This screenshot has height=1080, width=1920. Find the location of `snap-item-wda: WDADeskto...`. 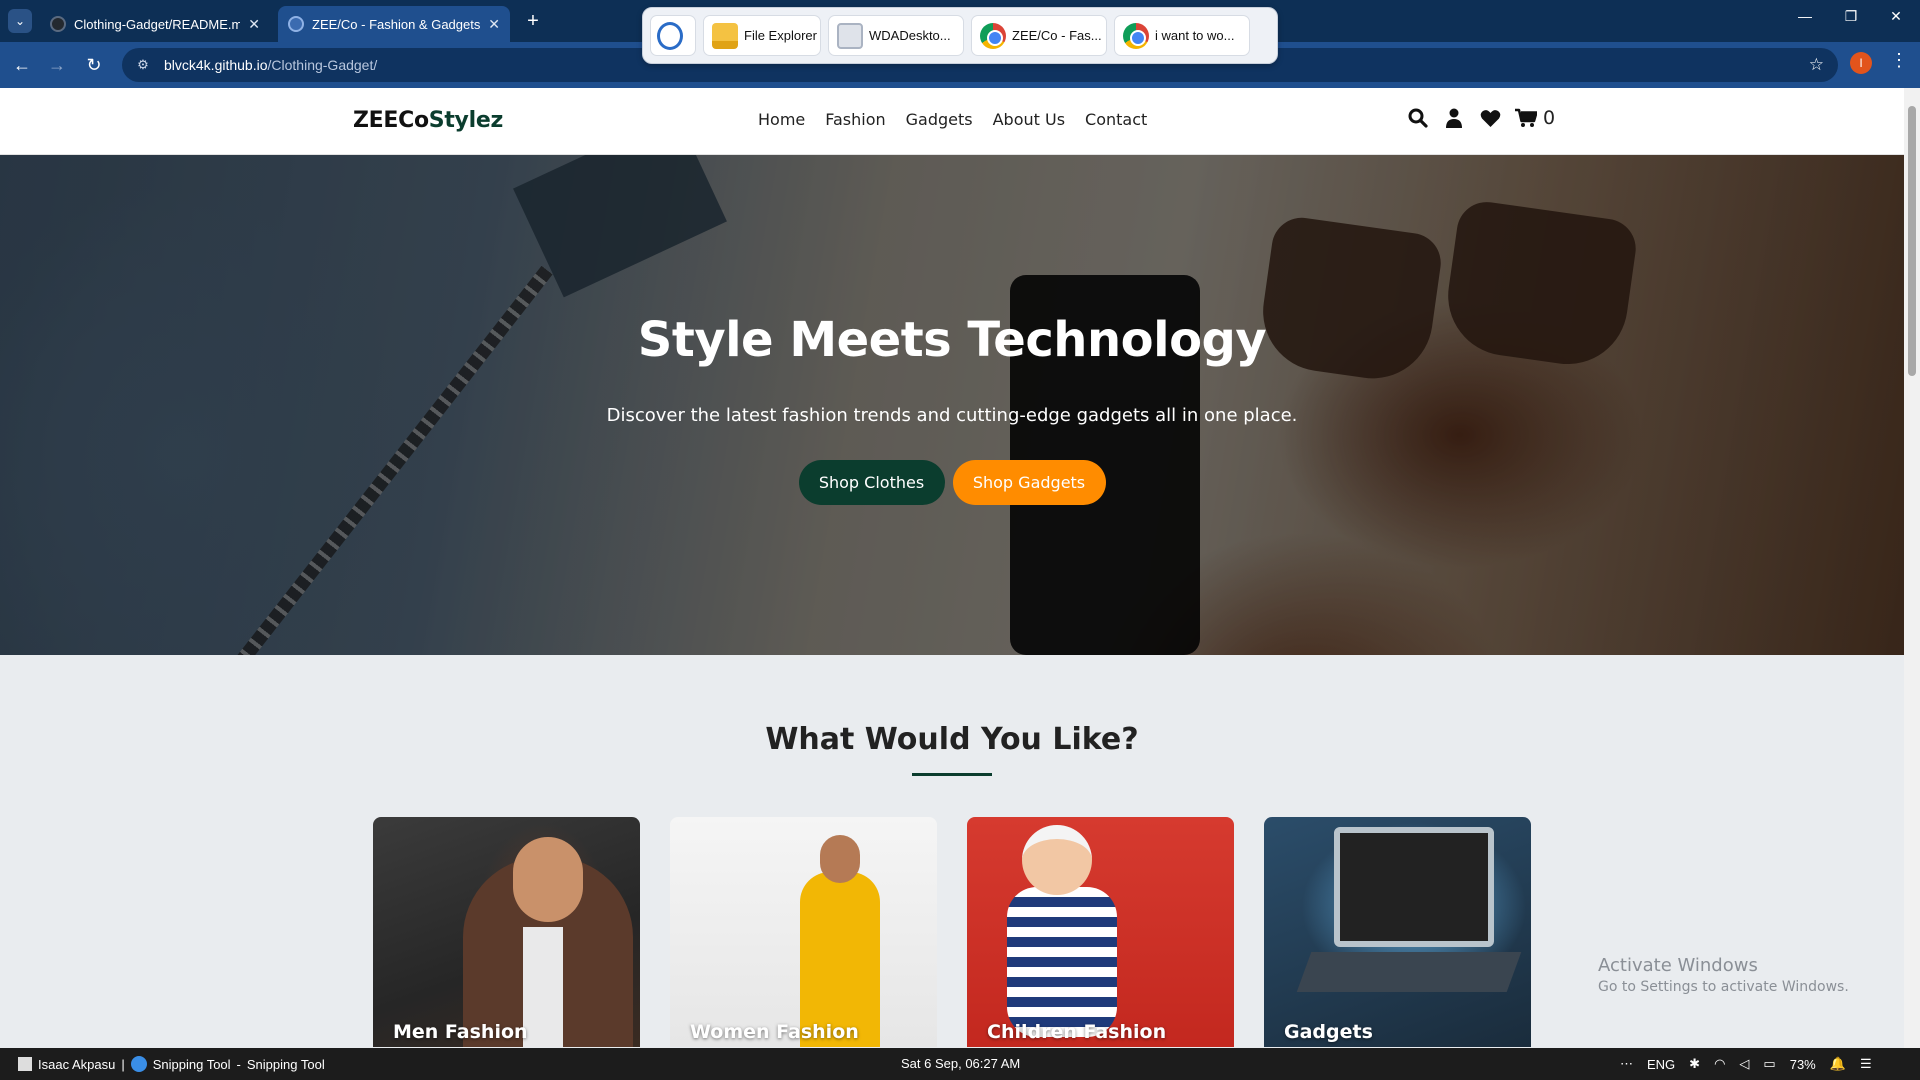

snap-item-wda: WDADeskto... is located at coordinates (896, 35).